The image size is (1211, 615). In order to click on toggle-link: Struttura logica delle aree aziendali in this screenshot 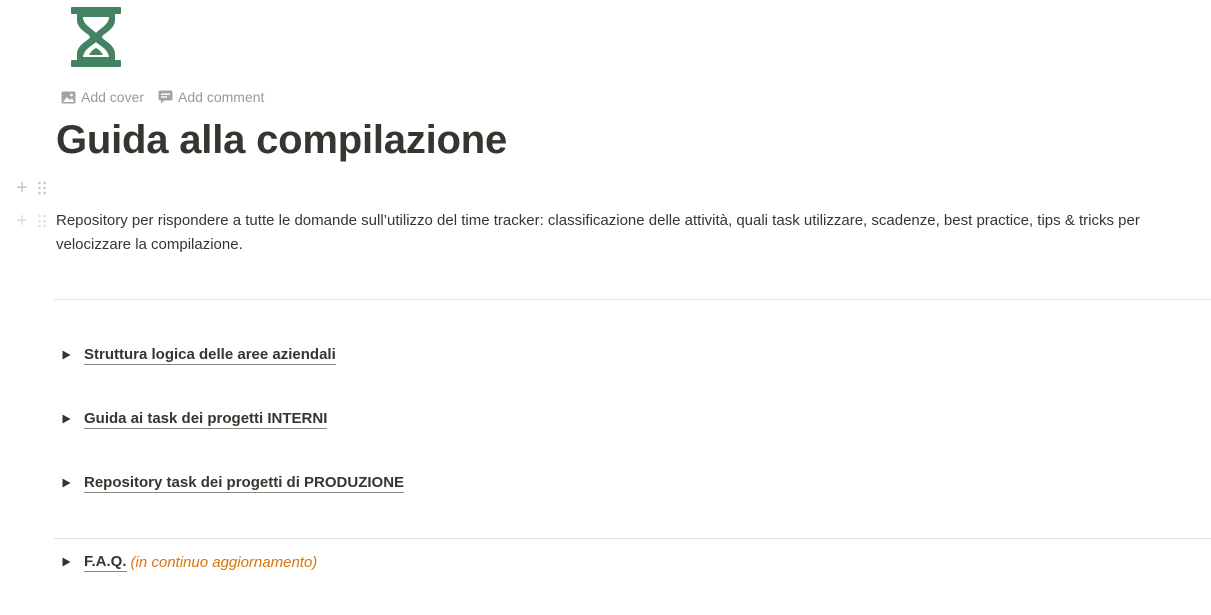, I will do `click(210, 355)`.